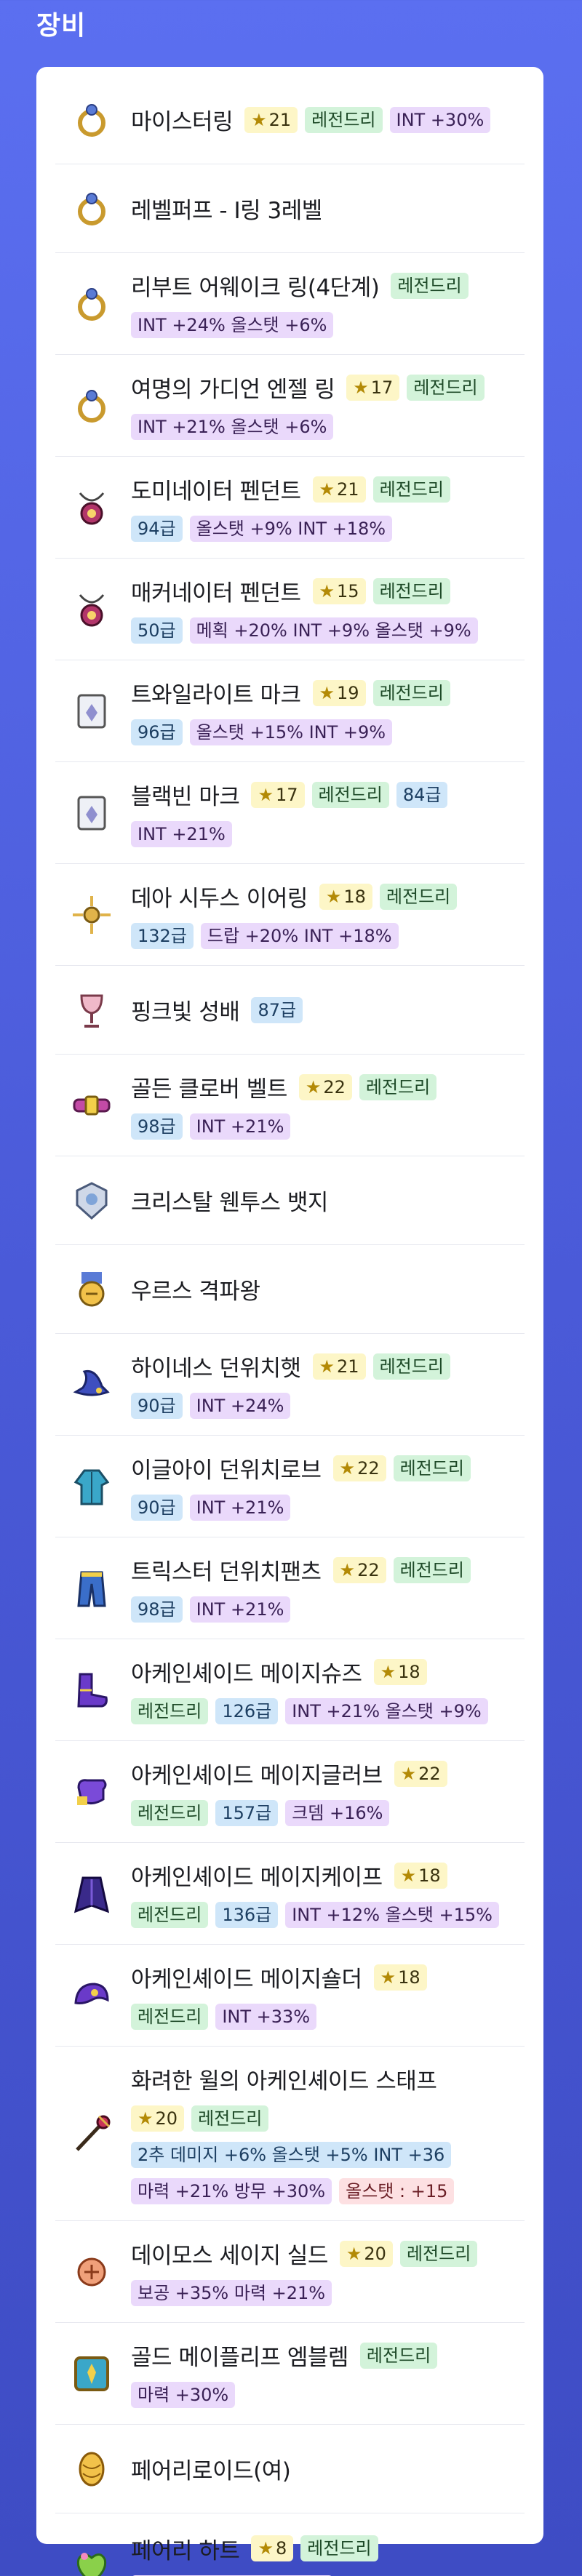  I want to click on mark-icon, so click(91, 813).